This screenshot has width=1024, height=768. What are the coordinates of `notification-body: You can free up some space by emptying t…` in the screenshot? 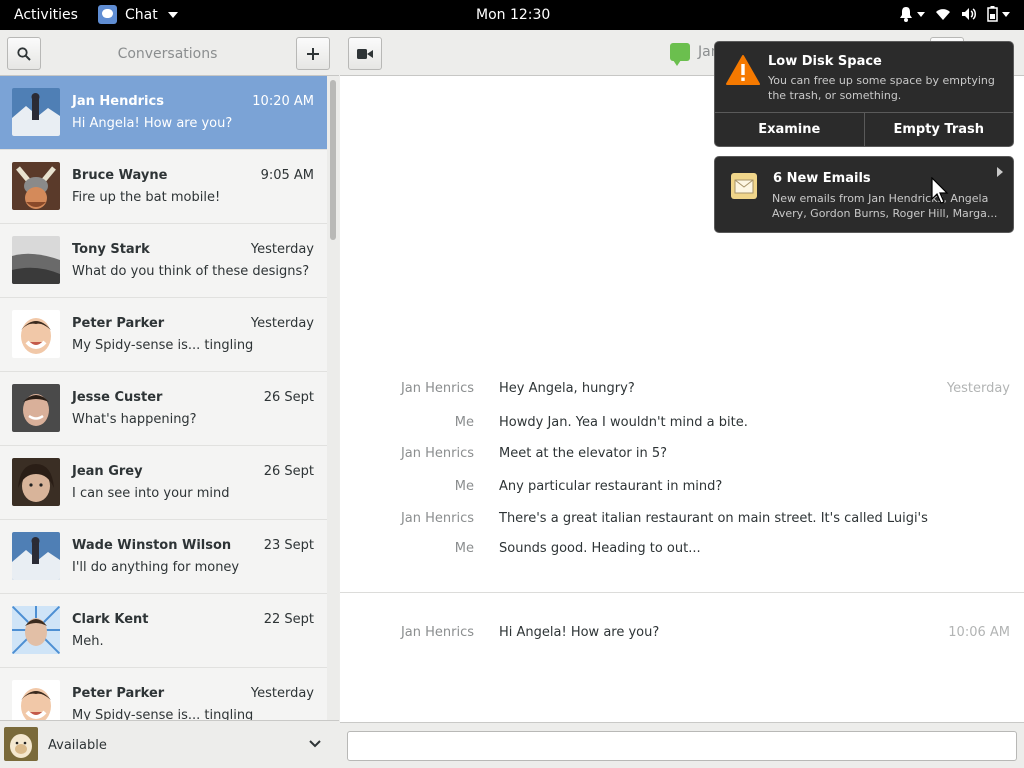 It's located at (881, 88).